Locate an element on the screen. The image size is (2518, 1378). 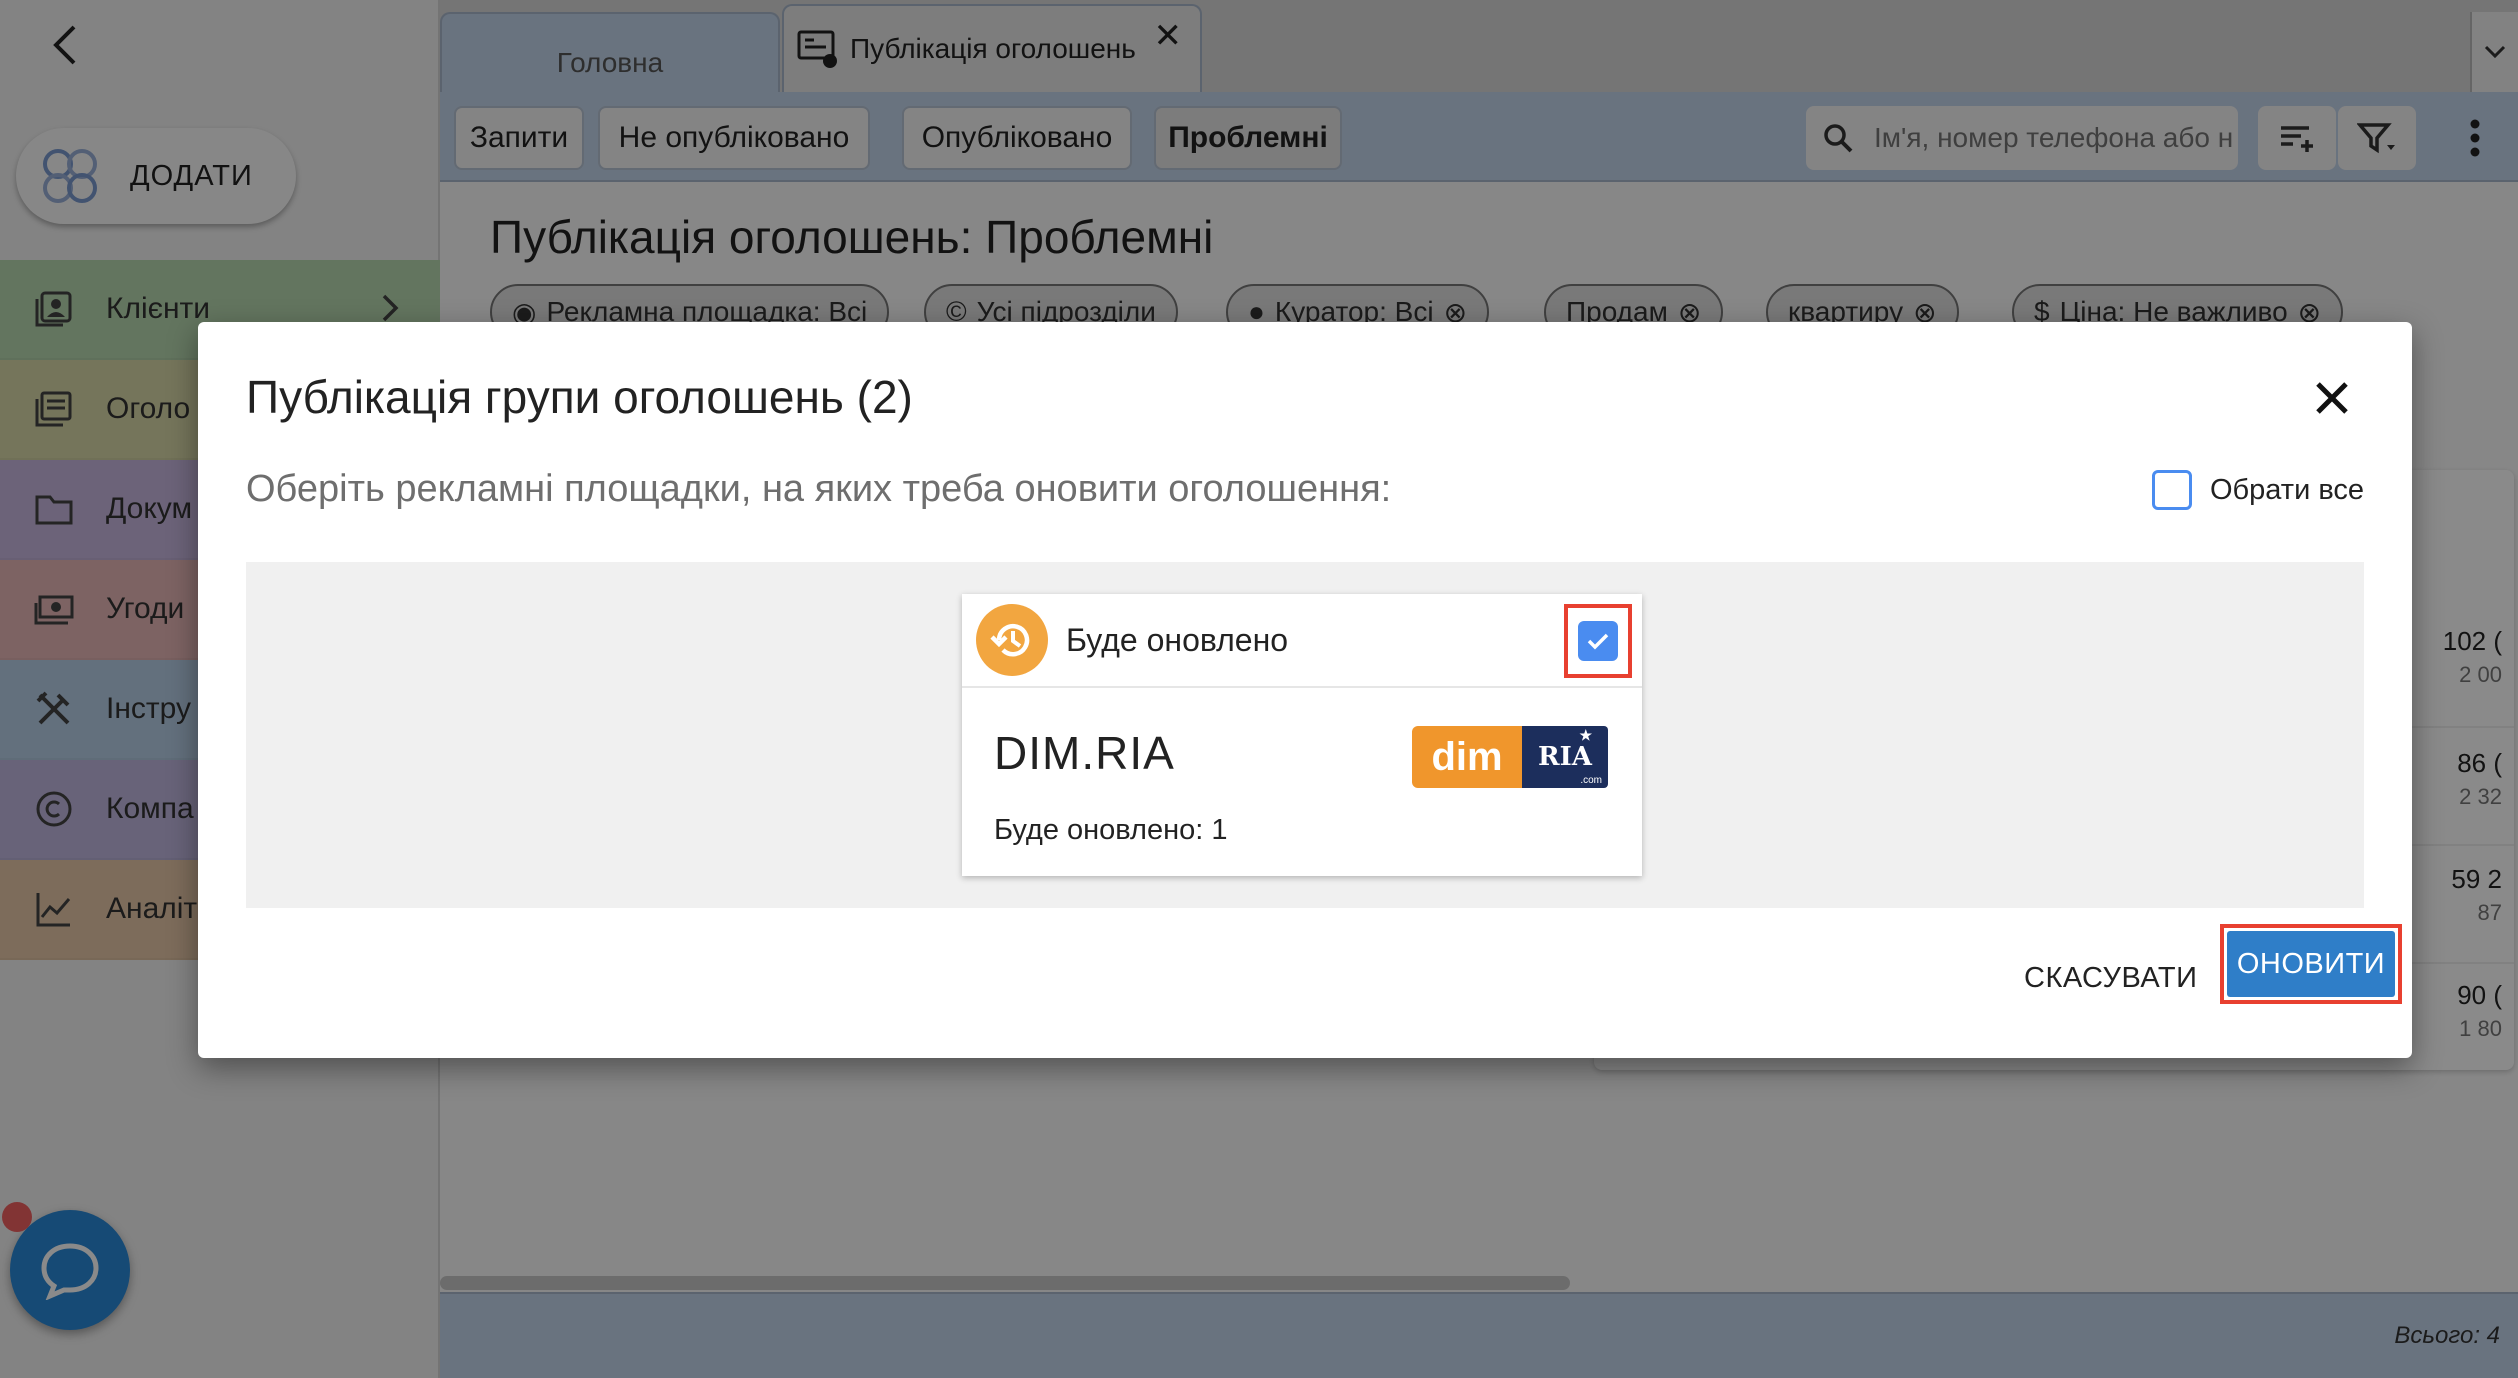
cancel-button: СКАСУВАТИ is located at coordinates (2110, 978).